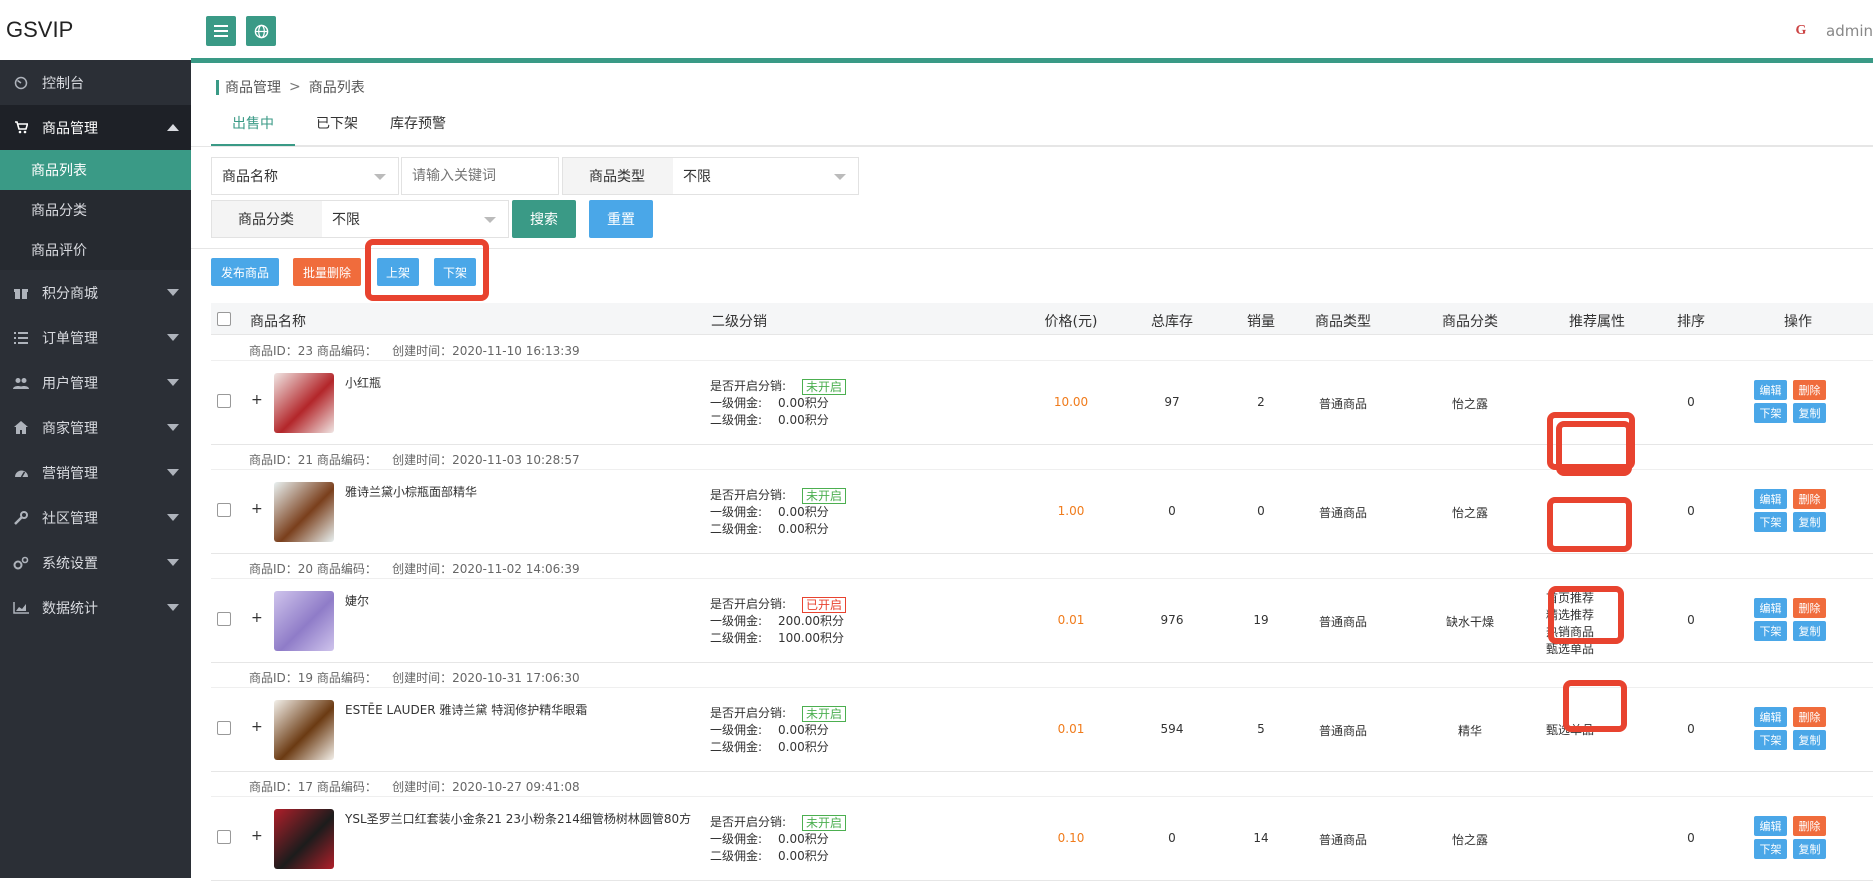  I want to click on type-select: 不限, so click(765, 176).